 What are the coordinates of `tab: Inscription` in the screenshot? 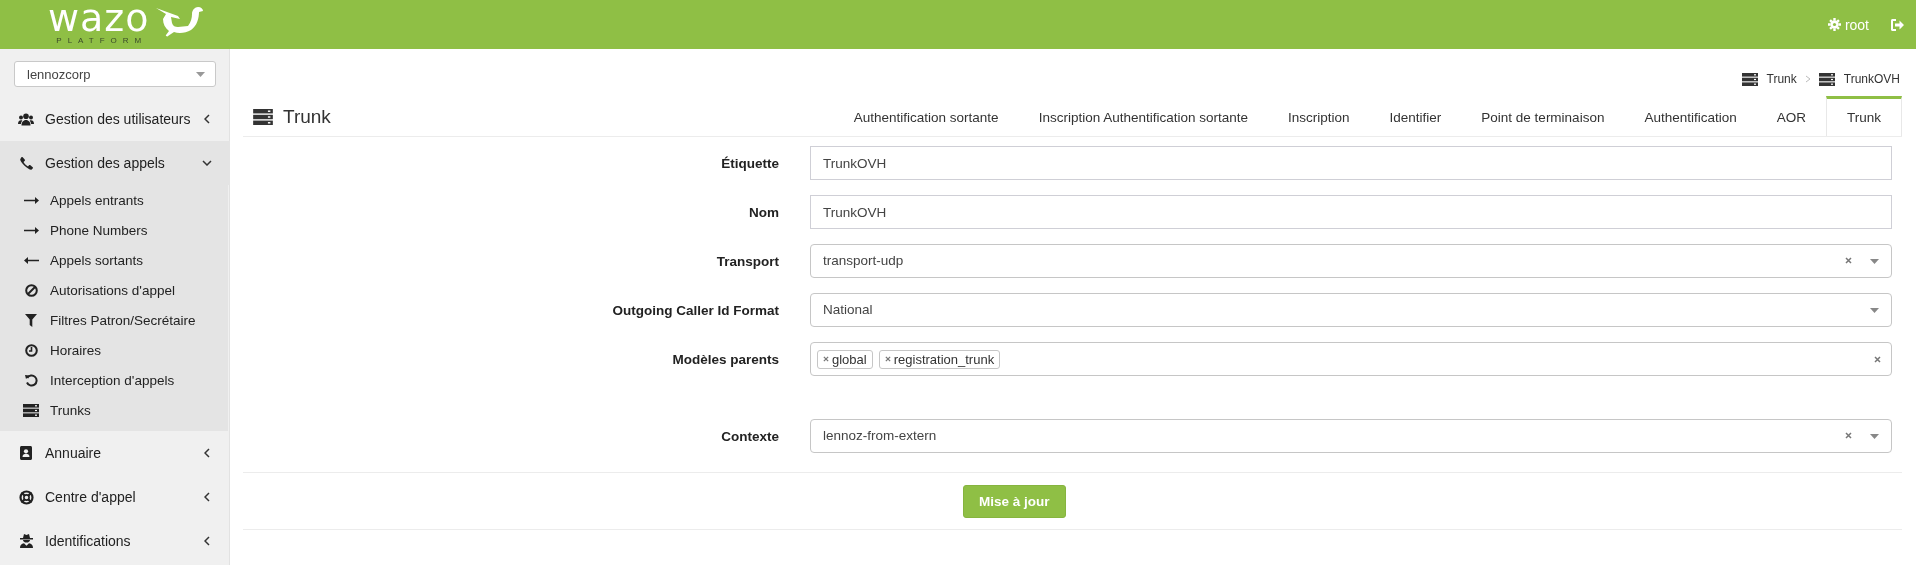 It's located at (1319, 116).